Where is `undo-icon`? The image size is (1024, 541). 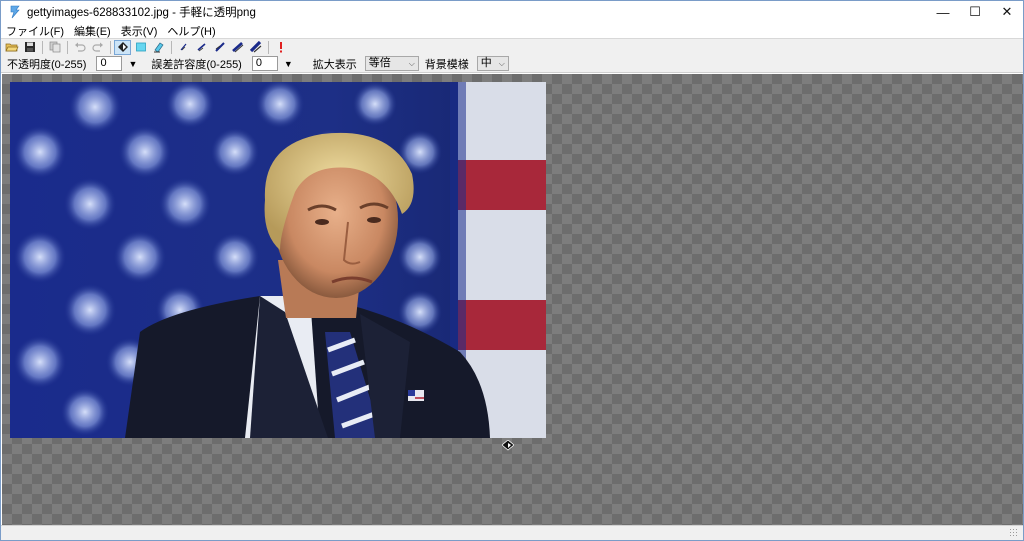 undo-icon is located at coordinates (79, 47).